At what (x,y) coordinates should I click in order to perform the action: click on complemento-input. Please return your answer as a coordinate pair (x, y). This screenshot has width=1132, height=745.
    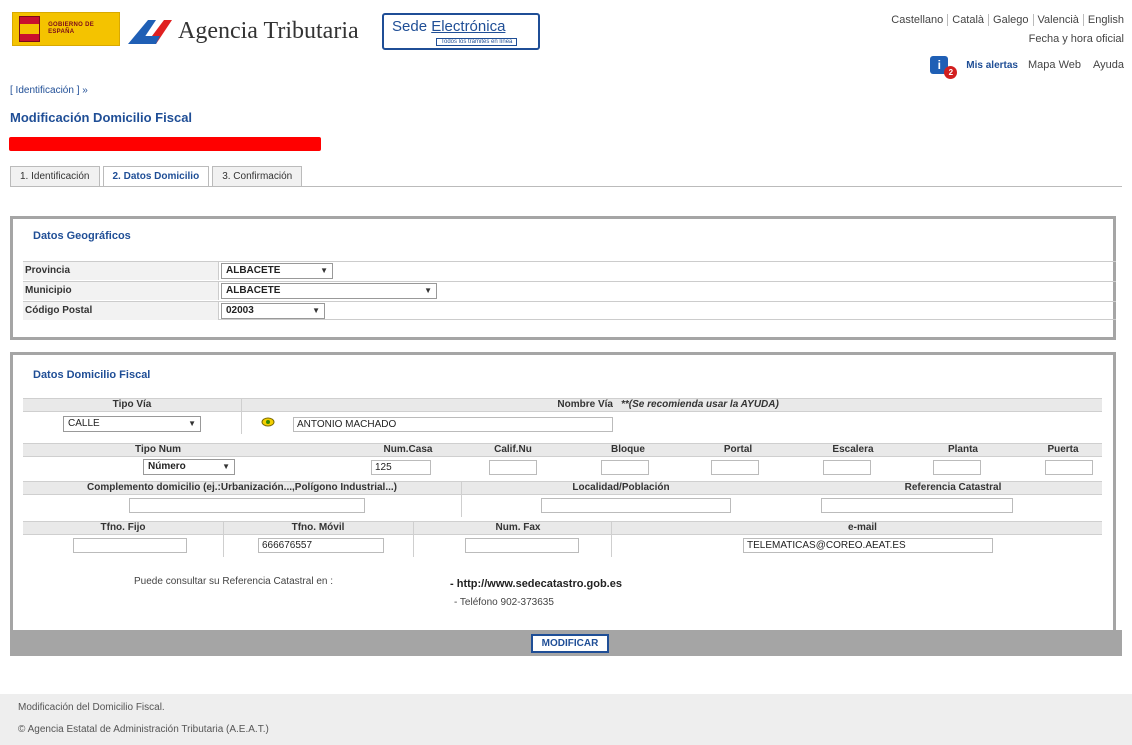
    Looking at the image, I should click on (247, 505).